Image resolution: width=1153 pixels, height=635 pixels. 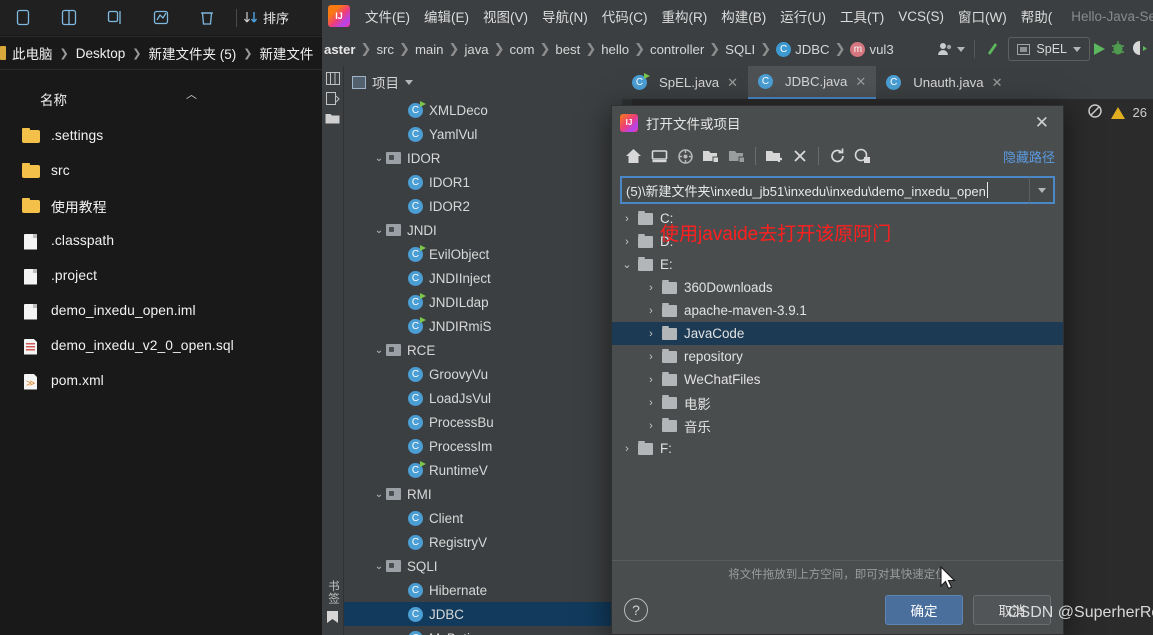 I want to click on tree-node: ⌄ JNDI, so click(x=483, y=230).